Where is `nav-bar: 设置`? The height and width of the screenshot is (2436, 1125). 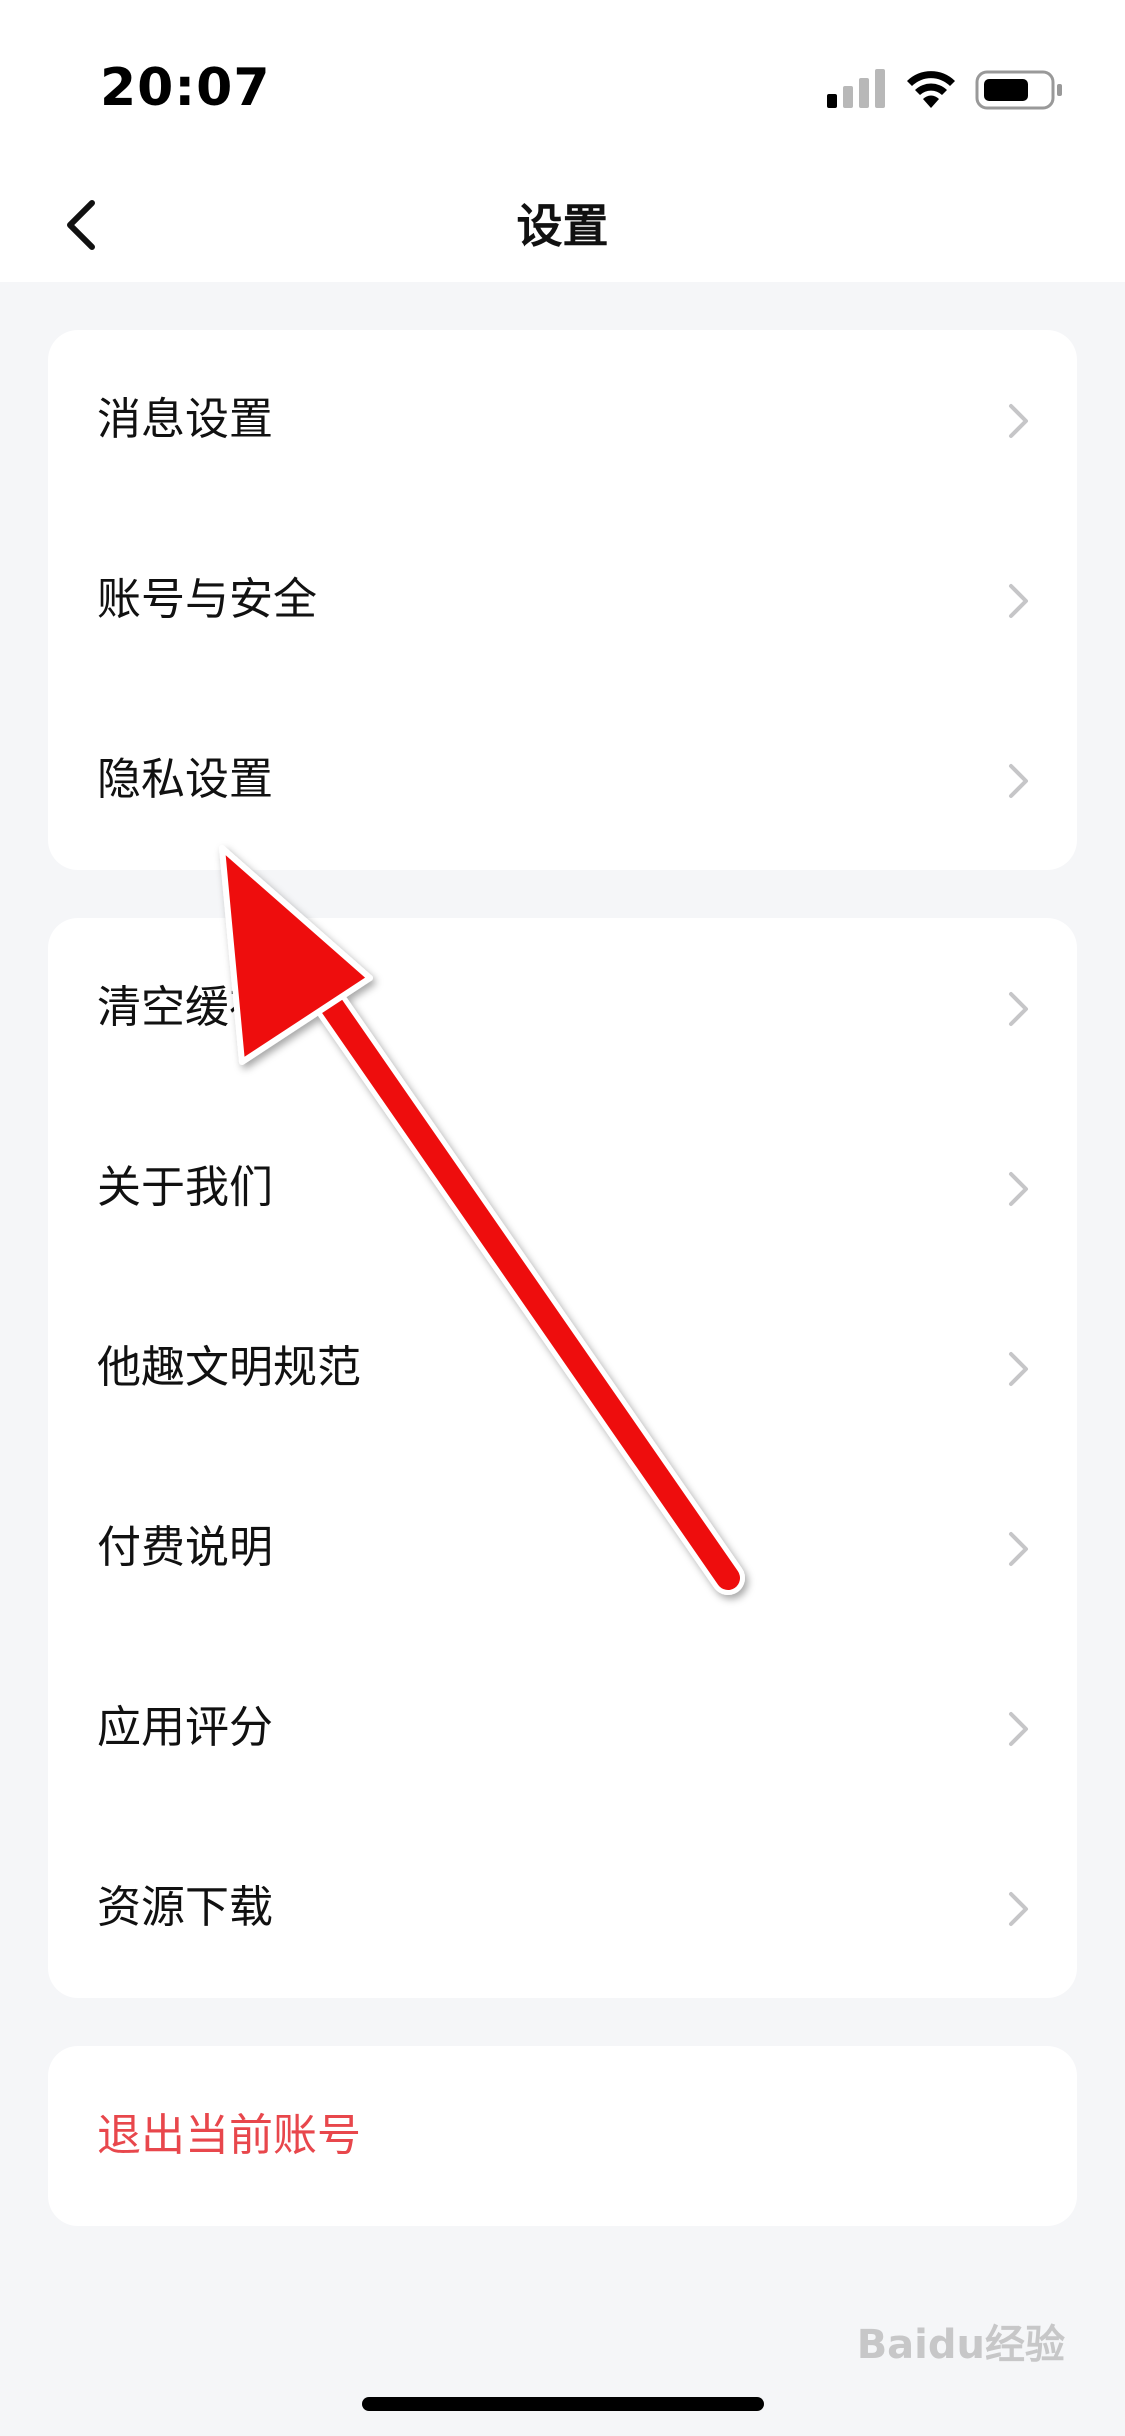
nav-bar: 设置 is located at coordinates (562, 226).